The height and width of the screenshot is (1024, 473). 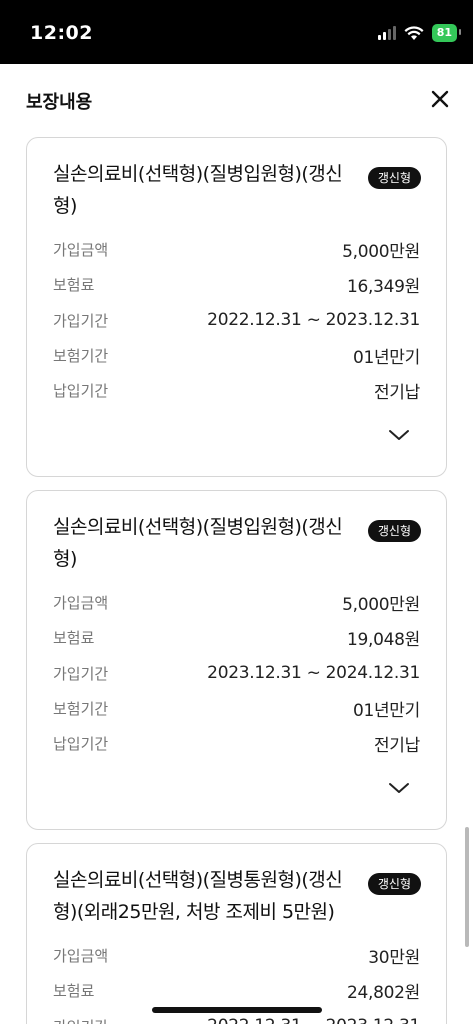 I want to click on close-button, so click(x=440, y=99).